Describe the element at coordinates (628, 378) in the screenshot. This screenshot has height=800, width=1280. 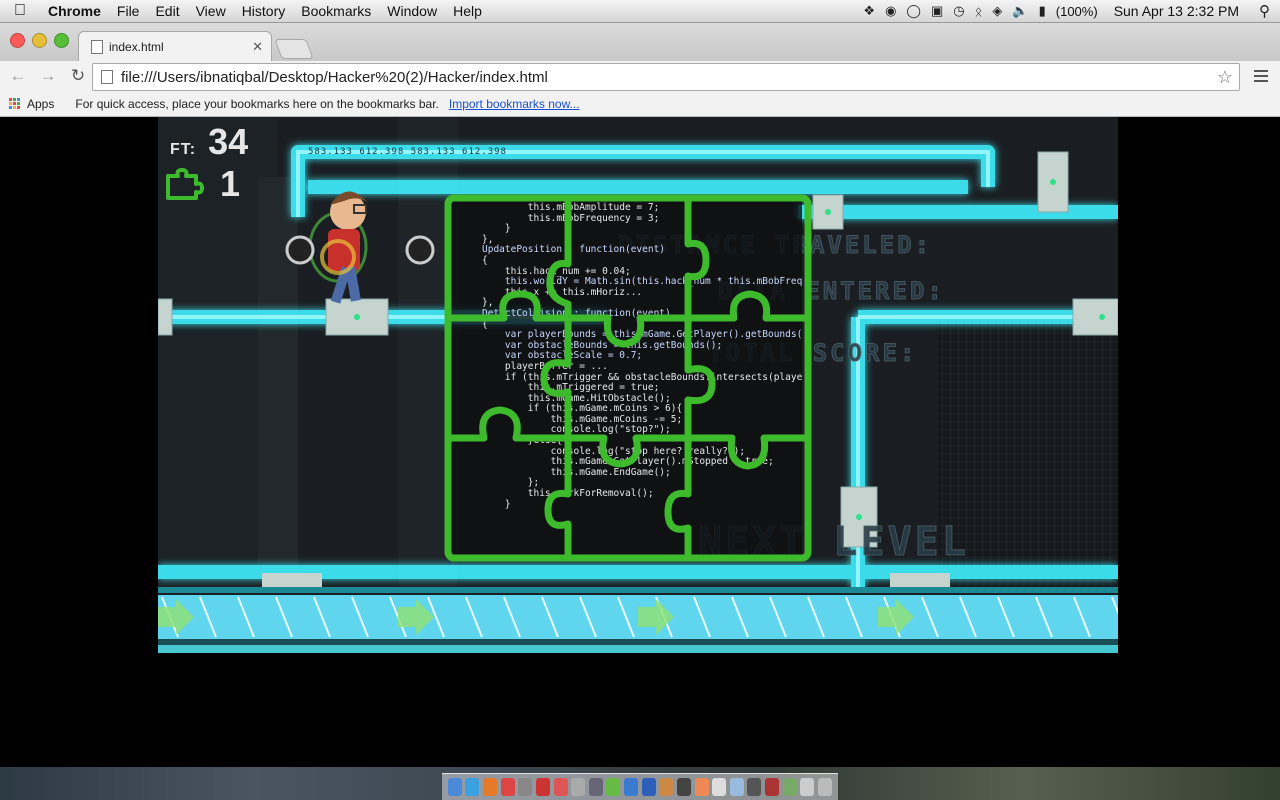
I see `puzzle-grid` at that location.